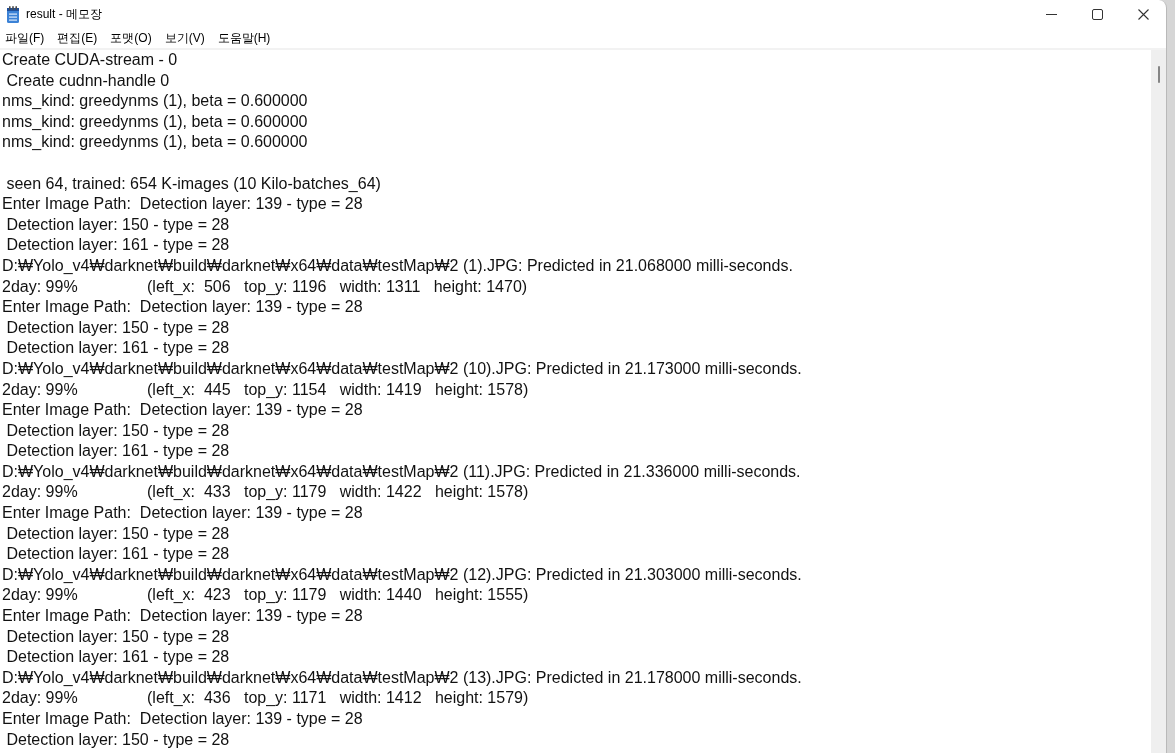  Describe the element at coordinates (1158, 401) in the screenshot. I see `vertical-scrollbar` at that location.